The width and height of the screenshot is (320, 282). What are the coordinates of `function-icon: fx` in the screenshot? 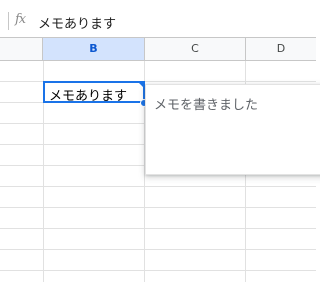 It's located at (20, 19).